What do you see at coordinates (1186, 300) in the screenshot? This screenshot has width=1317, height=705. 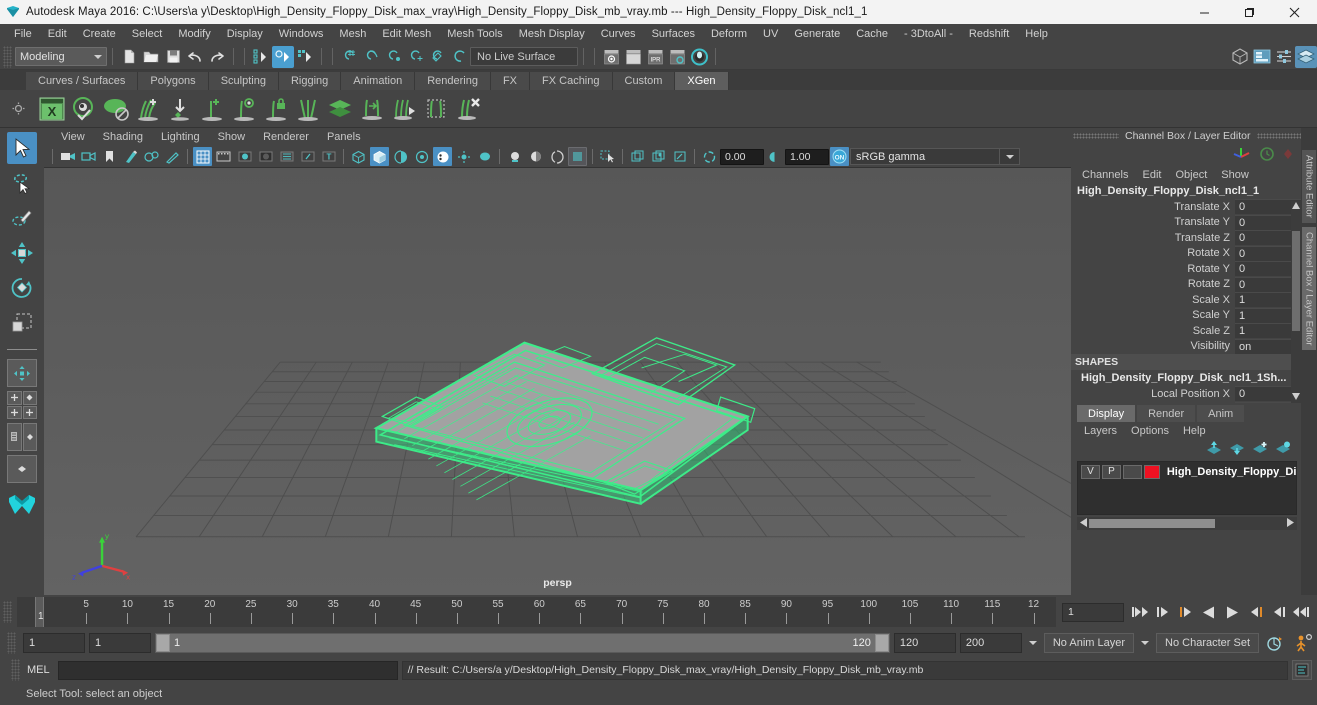 I see `channel-row: Scale X 1` at bounding box center [1186, 300].